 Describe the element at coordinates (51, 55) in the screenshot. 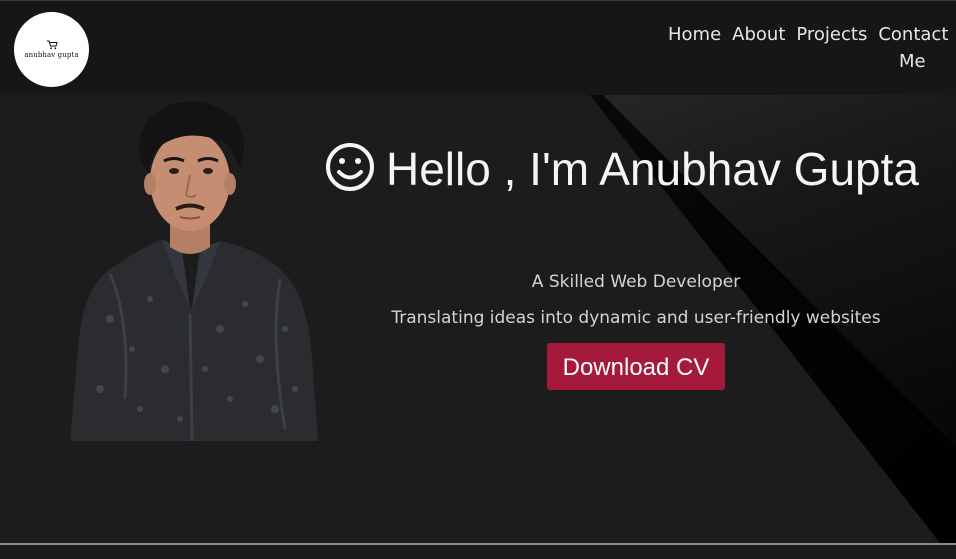

I see `logo-text: anubhav gupta` at that location.